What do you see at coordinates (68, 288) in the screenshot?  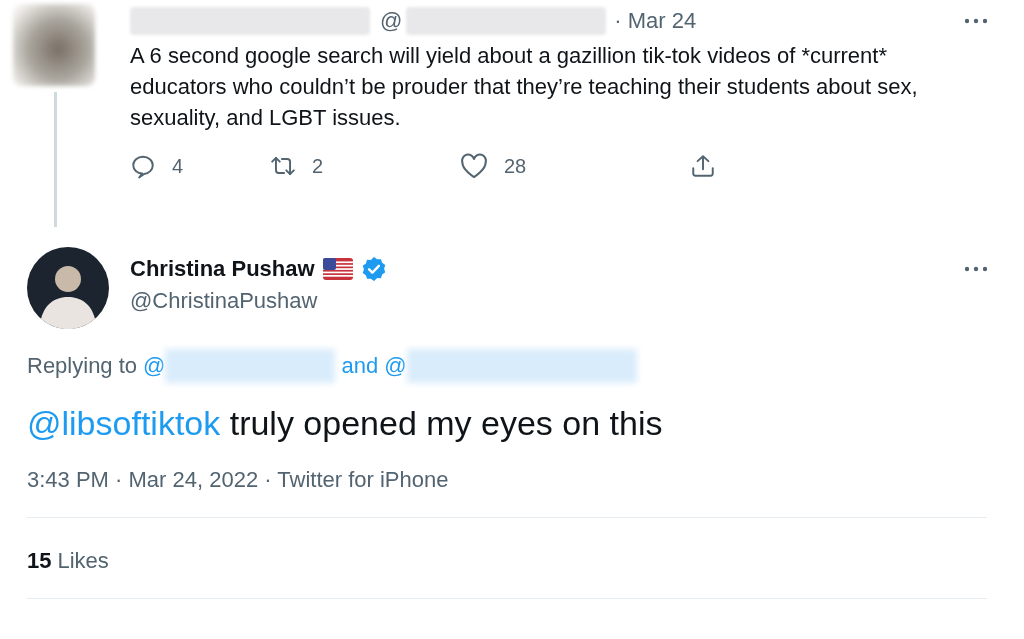 I see `avatar-silhouette` at bounding box center [68, 288].